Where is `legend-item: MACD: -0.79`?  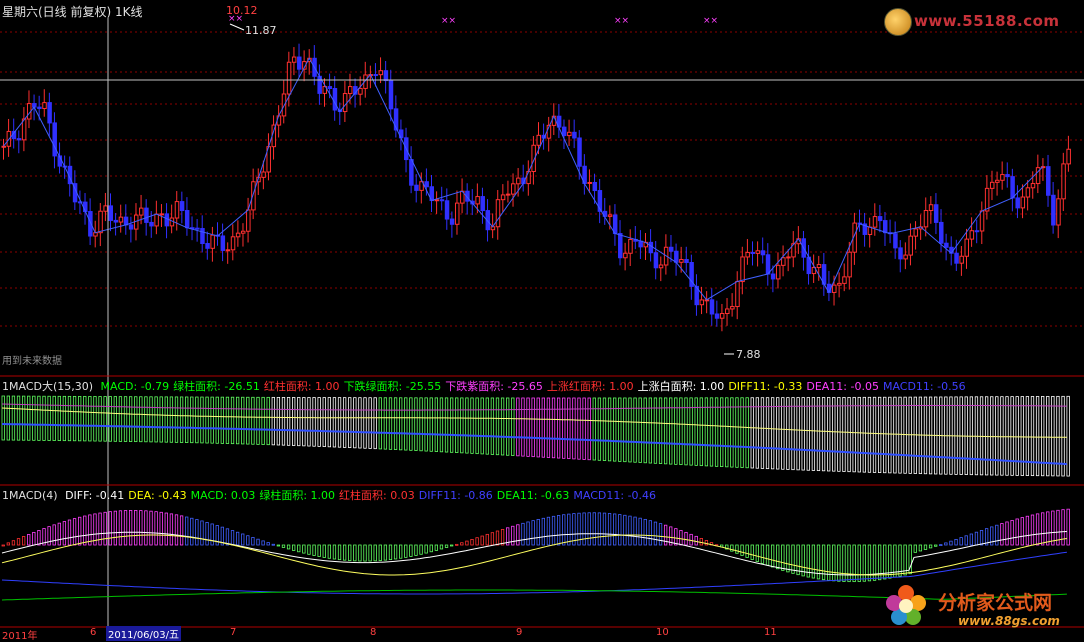 legend-item: MACD: -0.79 is located at coordinates (135, 386).